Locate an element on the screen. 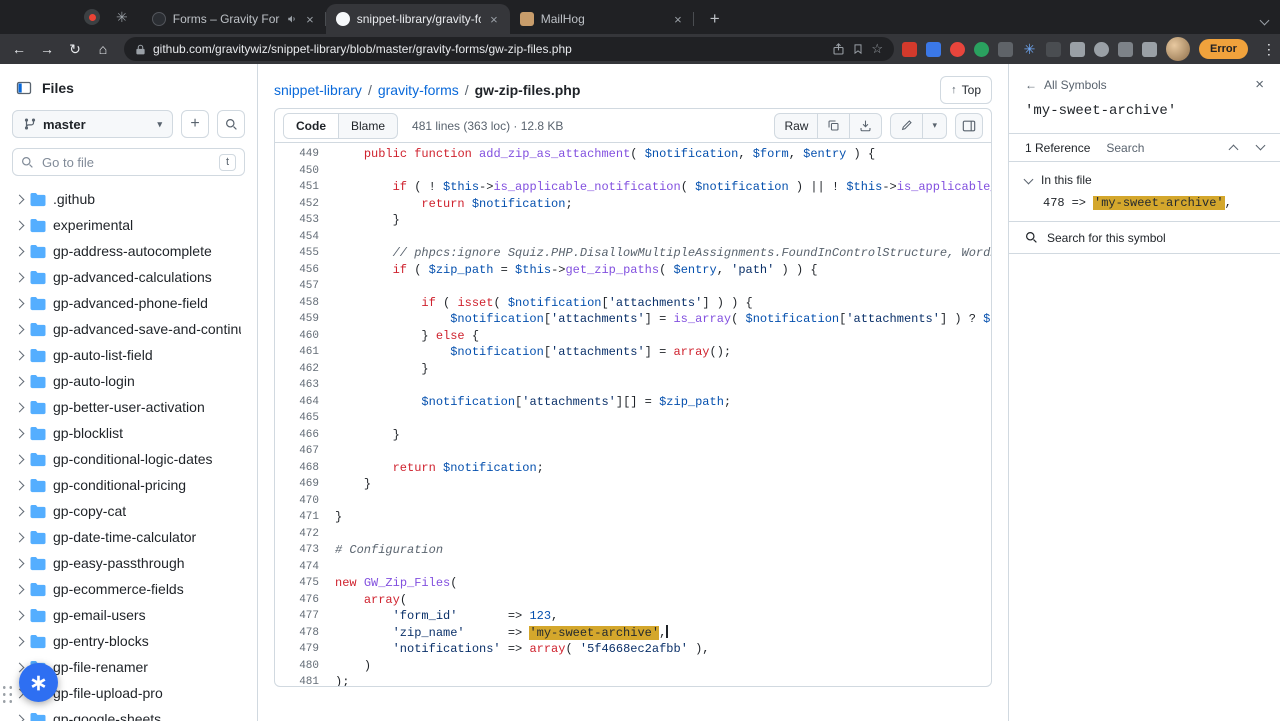 This screenshot has width=1280, height=721. line-number: 471 is located at coordinates (305, 517).